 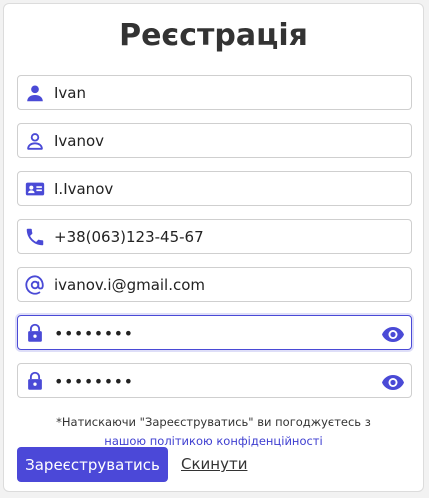 I want to click on confirm-password-field: ••••••••, so click(x=214, y=380).